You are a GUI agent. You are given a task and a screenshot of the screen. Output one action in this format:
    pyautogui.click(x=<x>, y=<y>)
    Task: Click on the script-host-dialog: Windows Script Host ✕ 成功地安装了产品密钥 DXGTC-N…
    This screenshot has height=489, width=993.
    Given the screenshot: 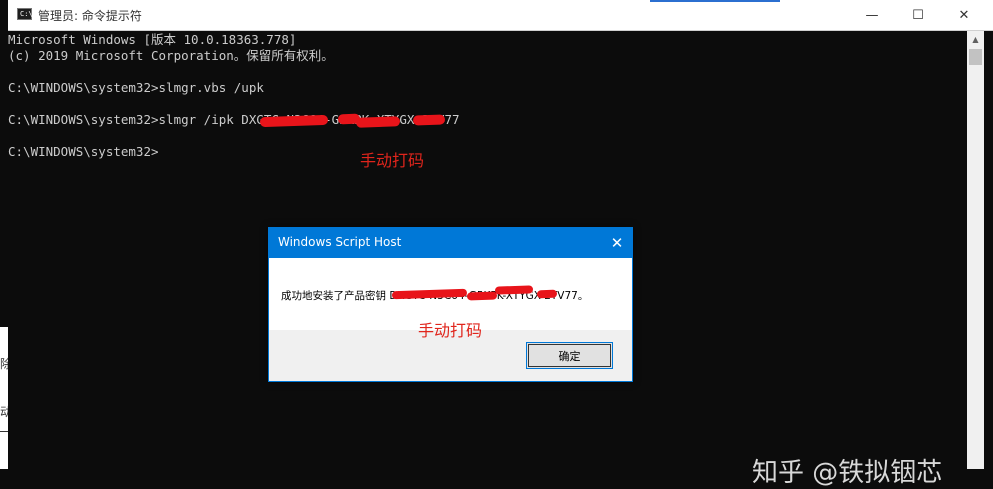 What is the action you would take?
    pyautogui.click(x=450, y=304)
    